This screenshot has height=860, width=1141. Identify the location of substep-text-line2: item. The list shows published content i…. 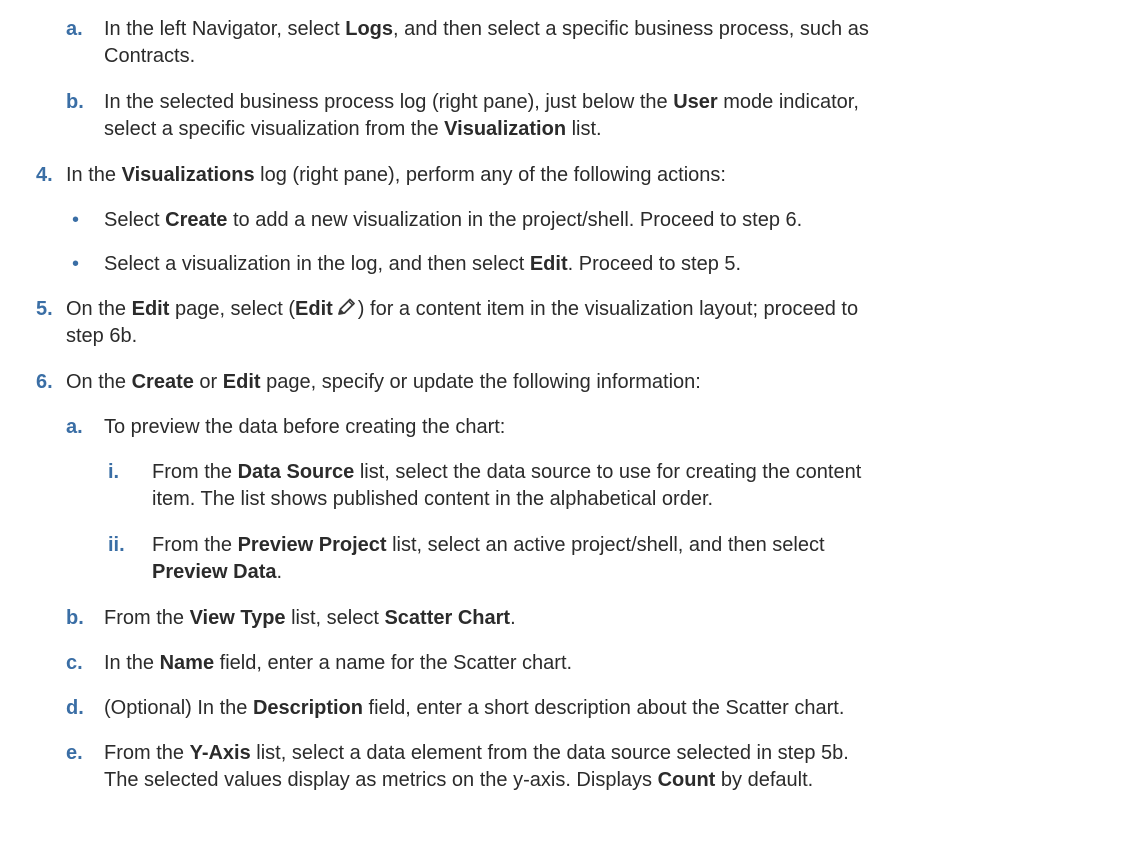
(433, 499).